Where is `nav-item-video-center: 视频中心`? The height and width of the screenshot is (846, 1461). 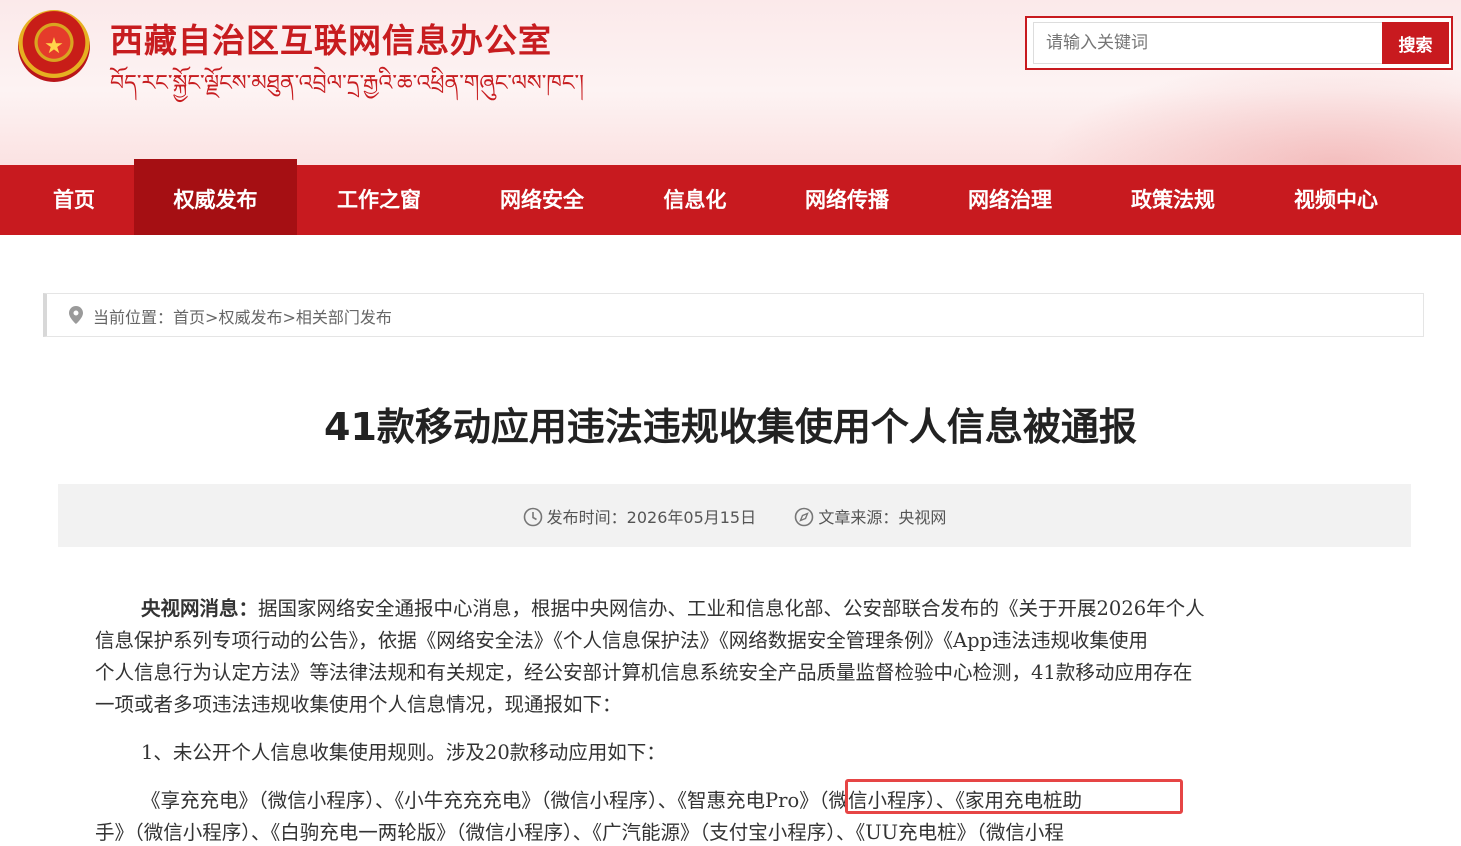
nav-item-video-center: 视频中心 is located at coordinates (1336, 200).